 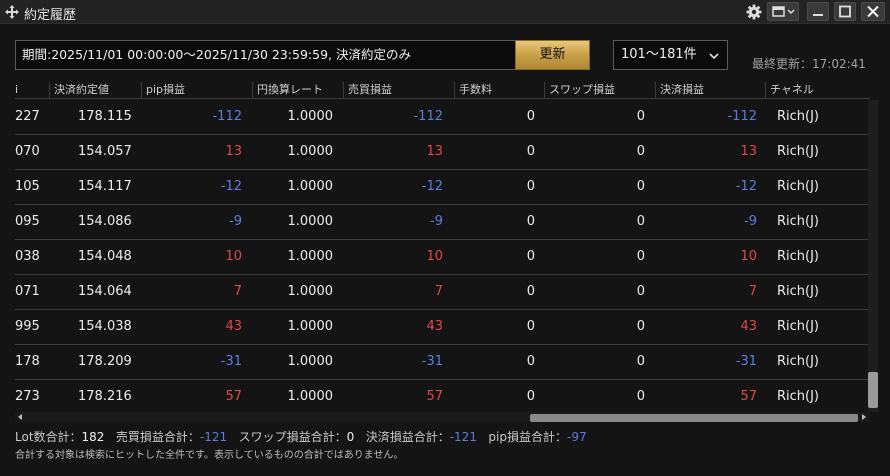 I want to click on cell-settle-price: 178.216, so click(x=105, y=396).